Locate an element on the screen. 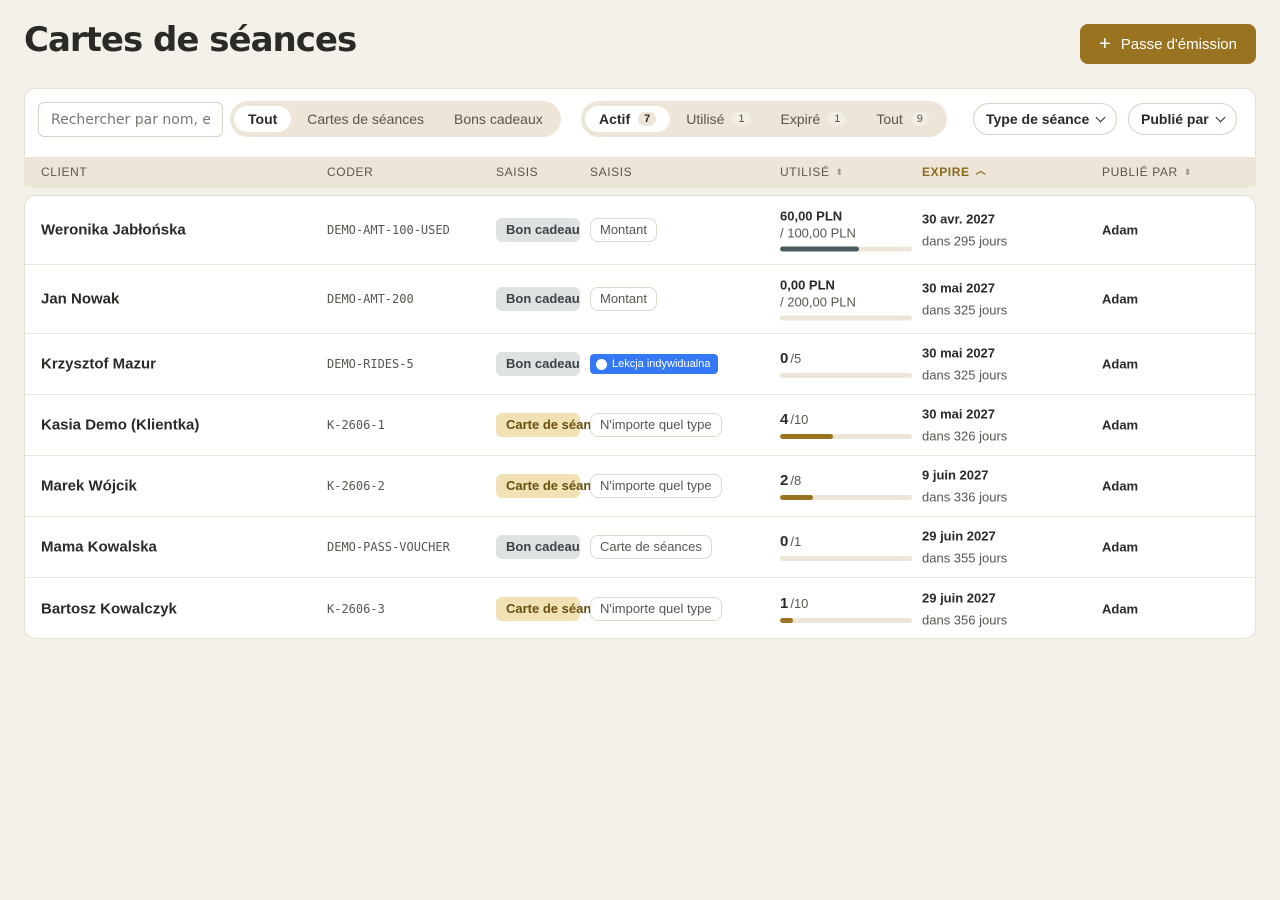 This screenshot has height=900, width=1280. client-name: Marek Wójcik is located at coordinates (89, 486).